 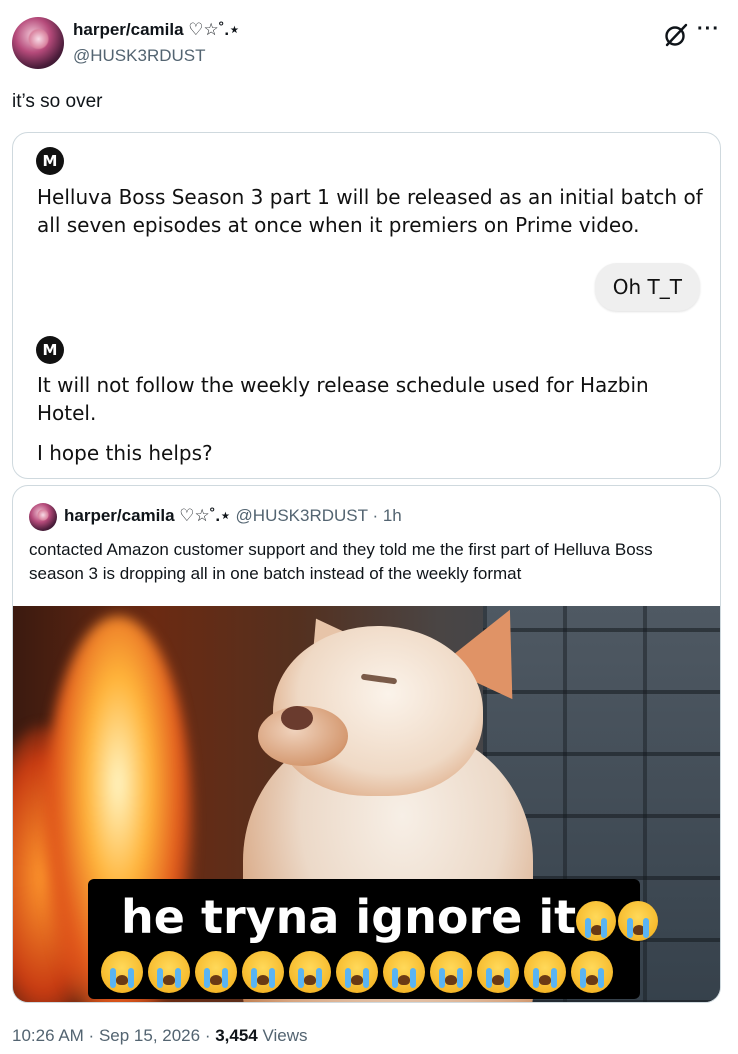 I want to click on tweet-timestamp: 10:26 AM · Sep 15, 2026 · 3,454 Views, so click(x=160, y=1036).